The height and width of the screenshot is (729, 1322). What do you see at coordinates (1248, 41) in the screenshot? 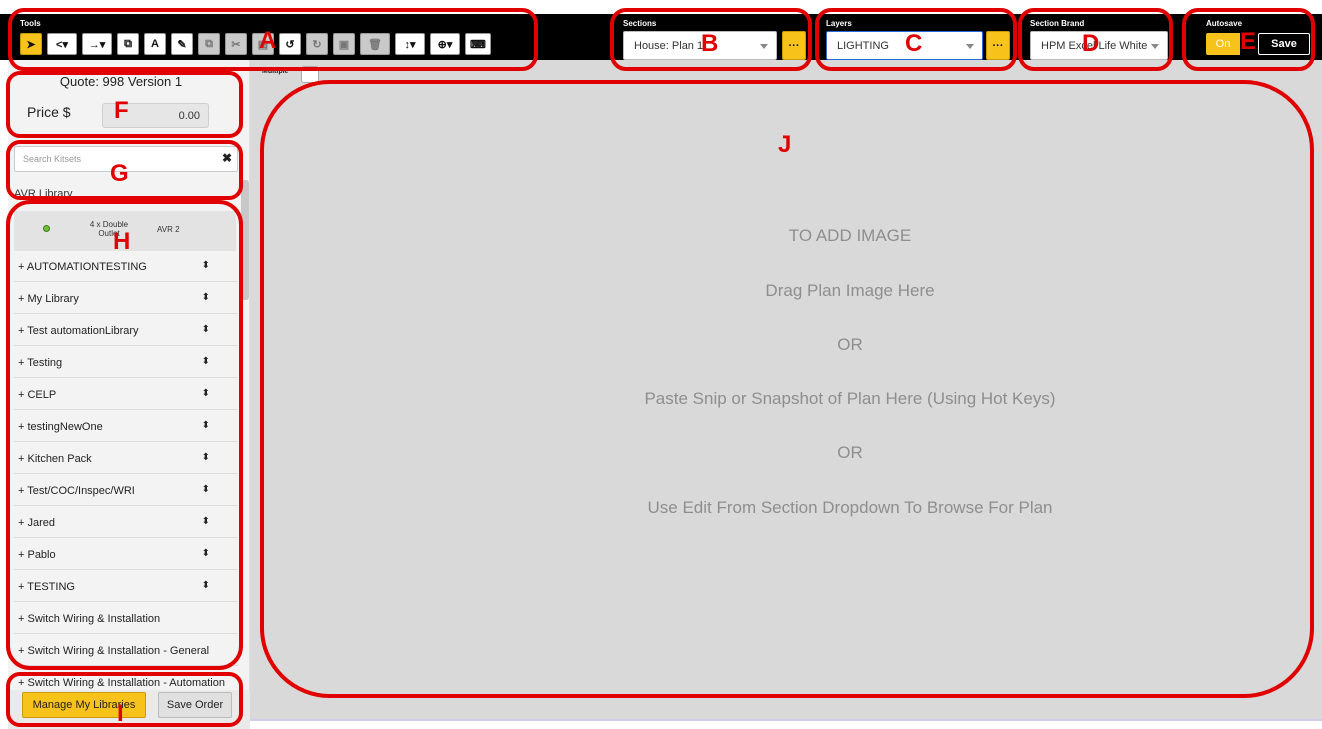
I see `annotation-label: E` at bounding box center [1248, 41].